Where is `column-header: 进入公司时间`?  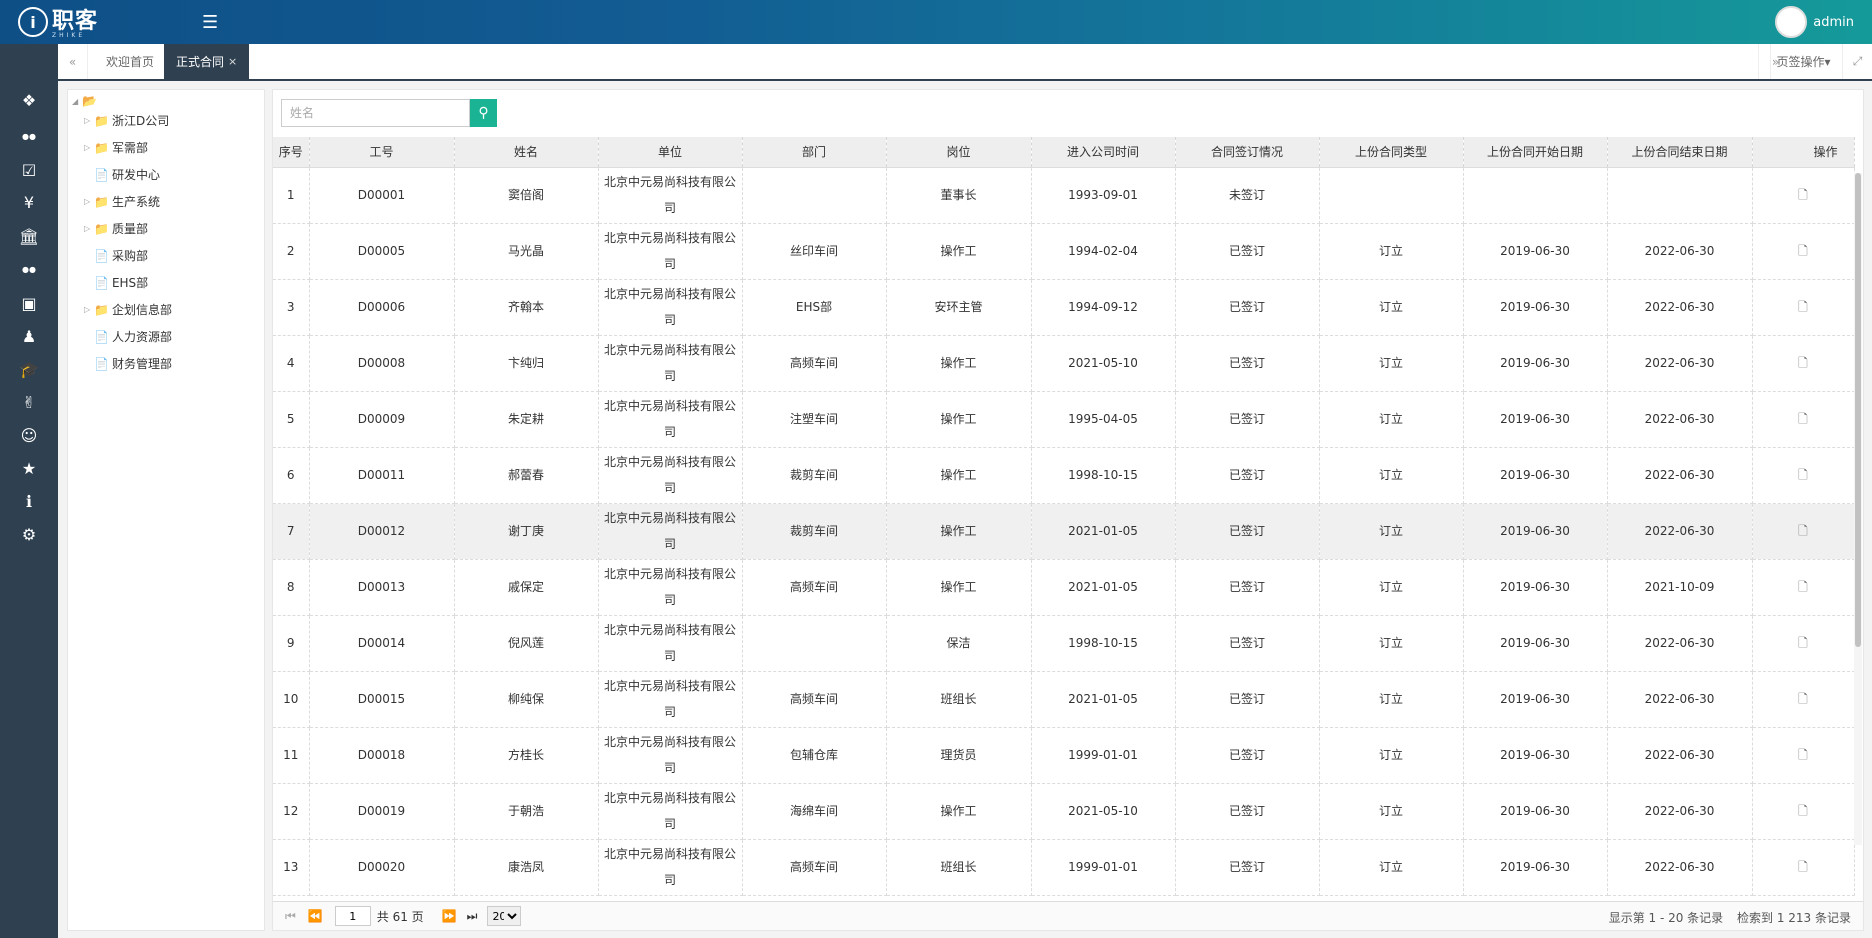 column-header: 进入公司时间 is located at coordinates (1103, 152).